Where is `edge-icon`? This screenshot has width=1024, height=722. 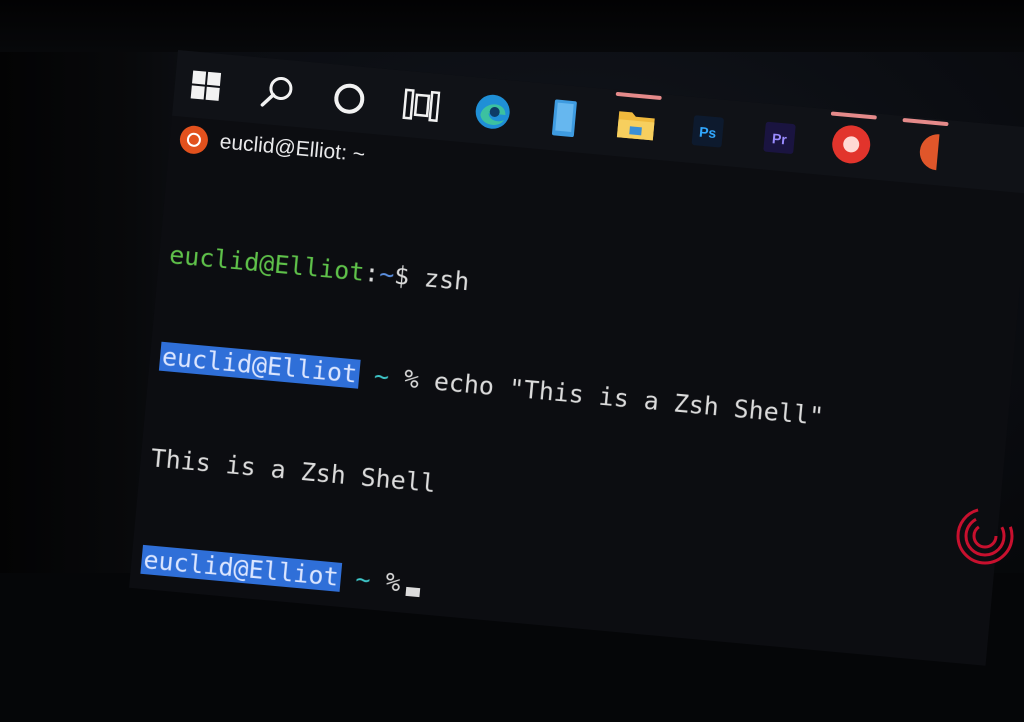
edge-icon is located at coordinates (492, 111).